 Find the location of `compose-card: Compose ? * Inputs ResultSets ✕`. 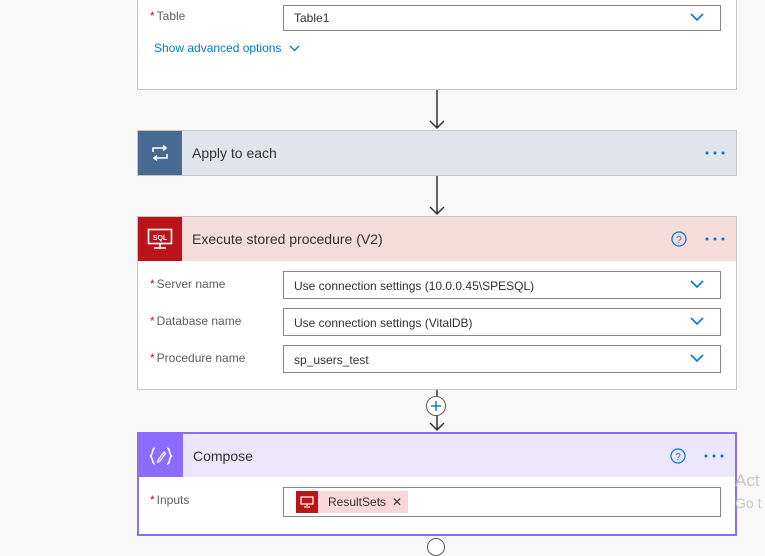

compose-card: Compose ? * Inputs ResultSets ✕ is located at coordinates (437, 484).